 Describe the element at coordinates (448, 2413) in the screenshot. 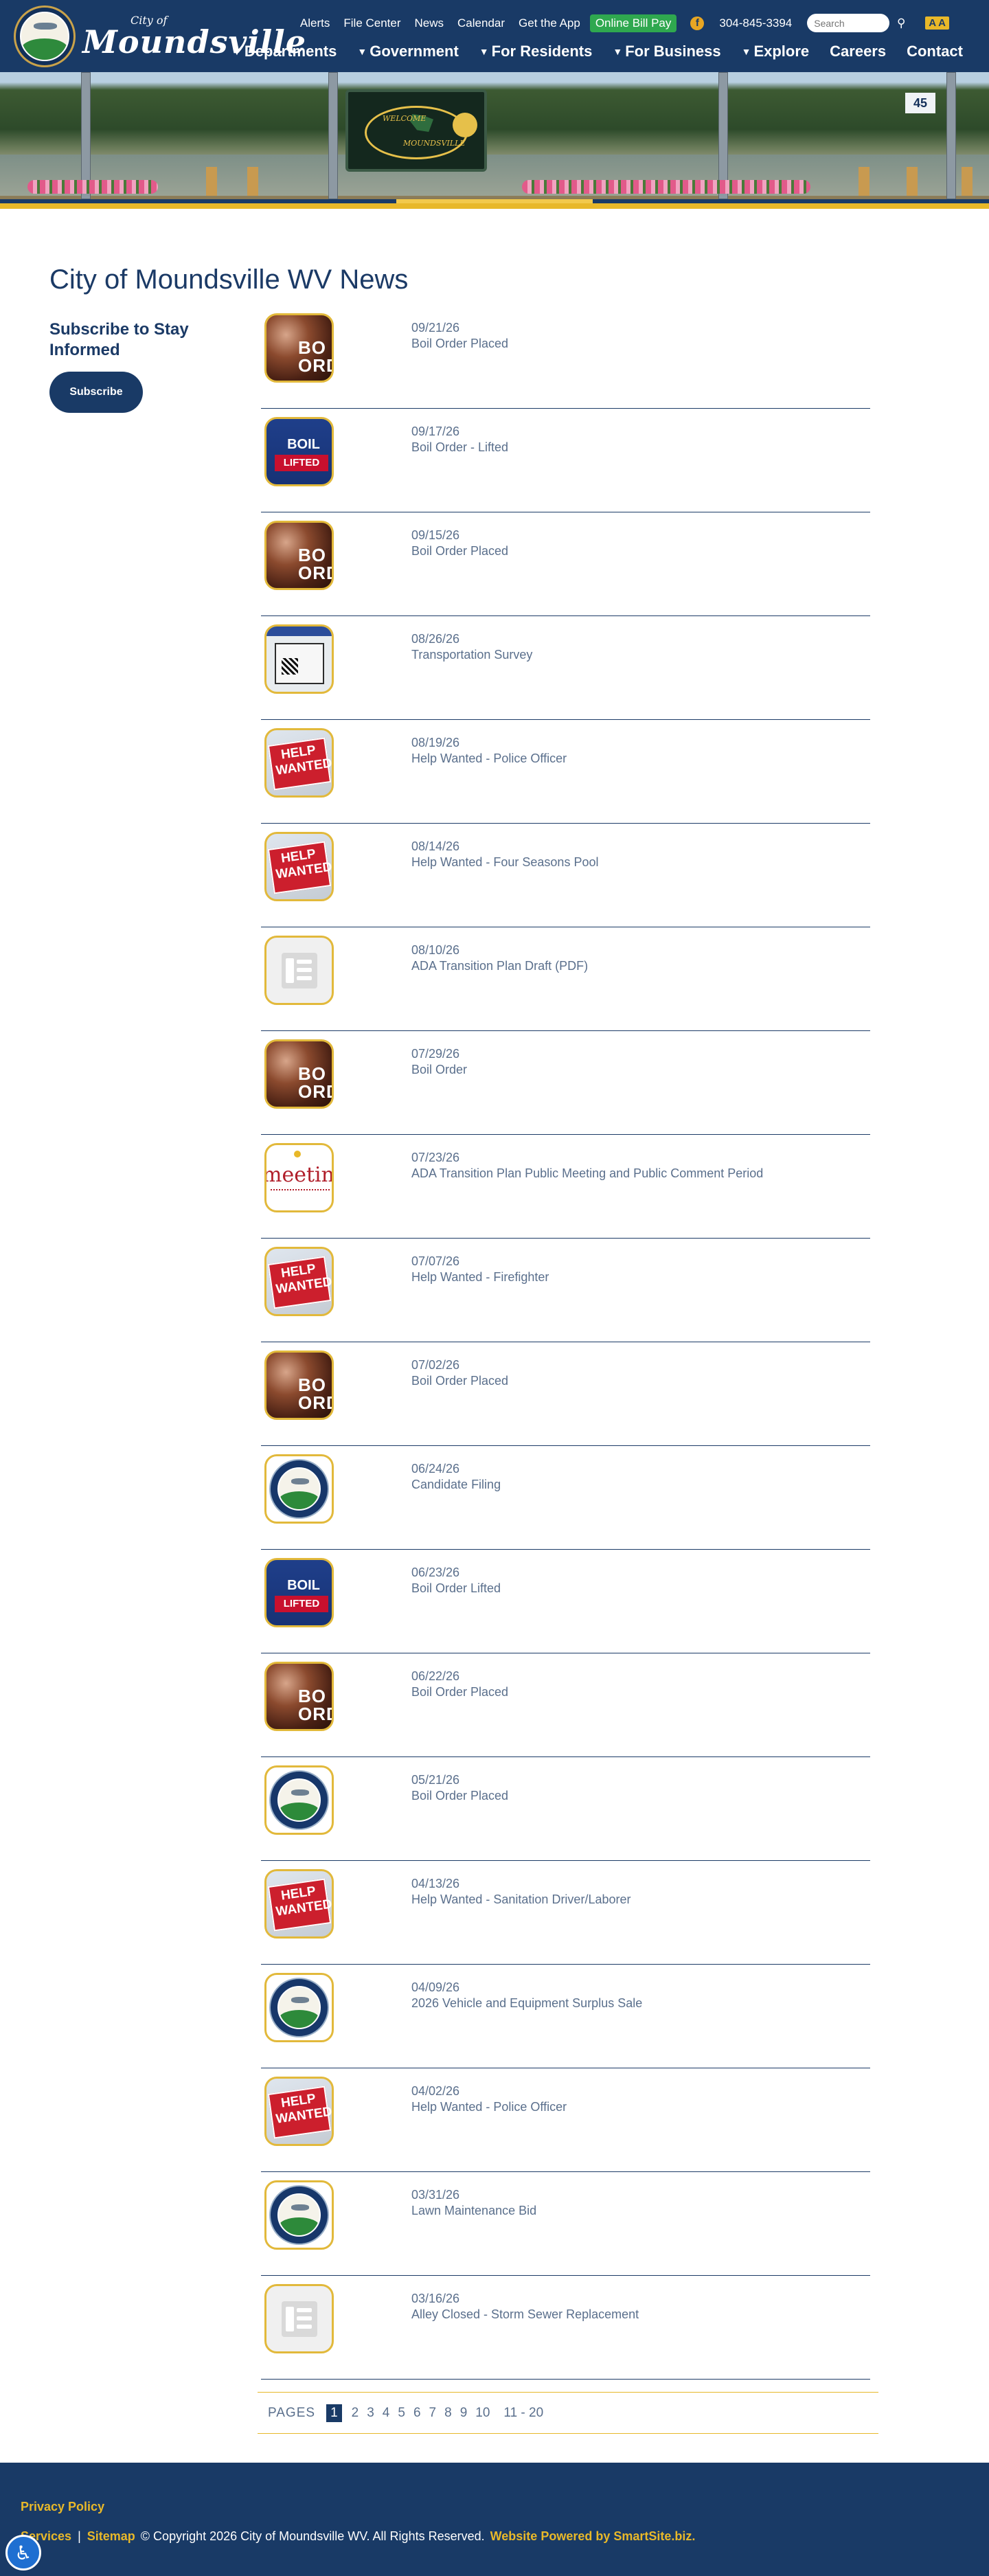

I see `page-link: 8` at that location.